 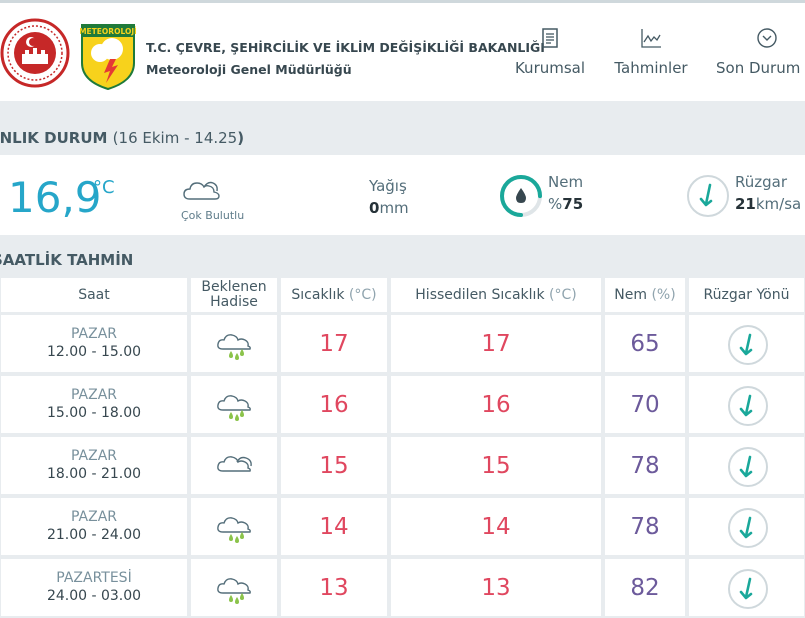 What do you see at coordinates (761, 182) in the screenshot?
I see `wind-label: Rüzgar` at bounding box center [761, 182].